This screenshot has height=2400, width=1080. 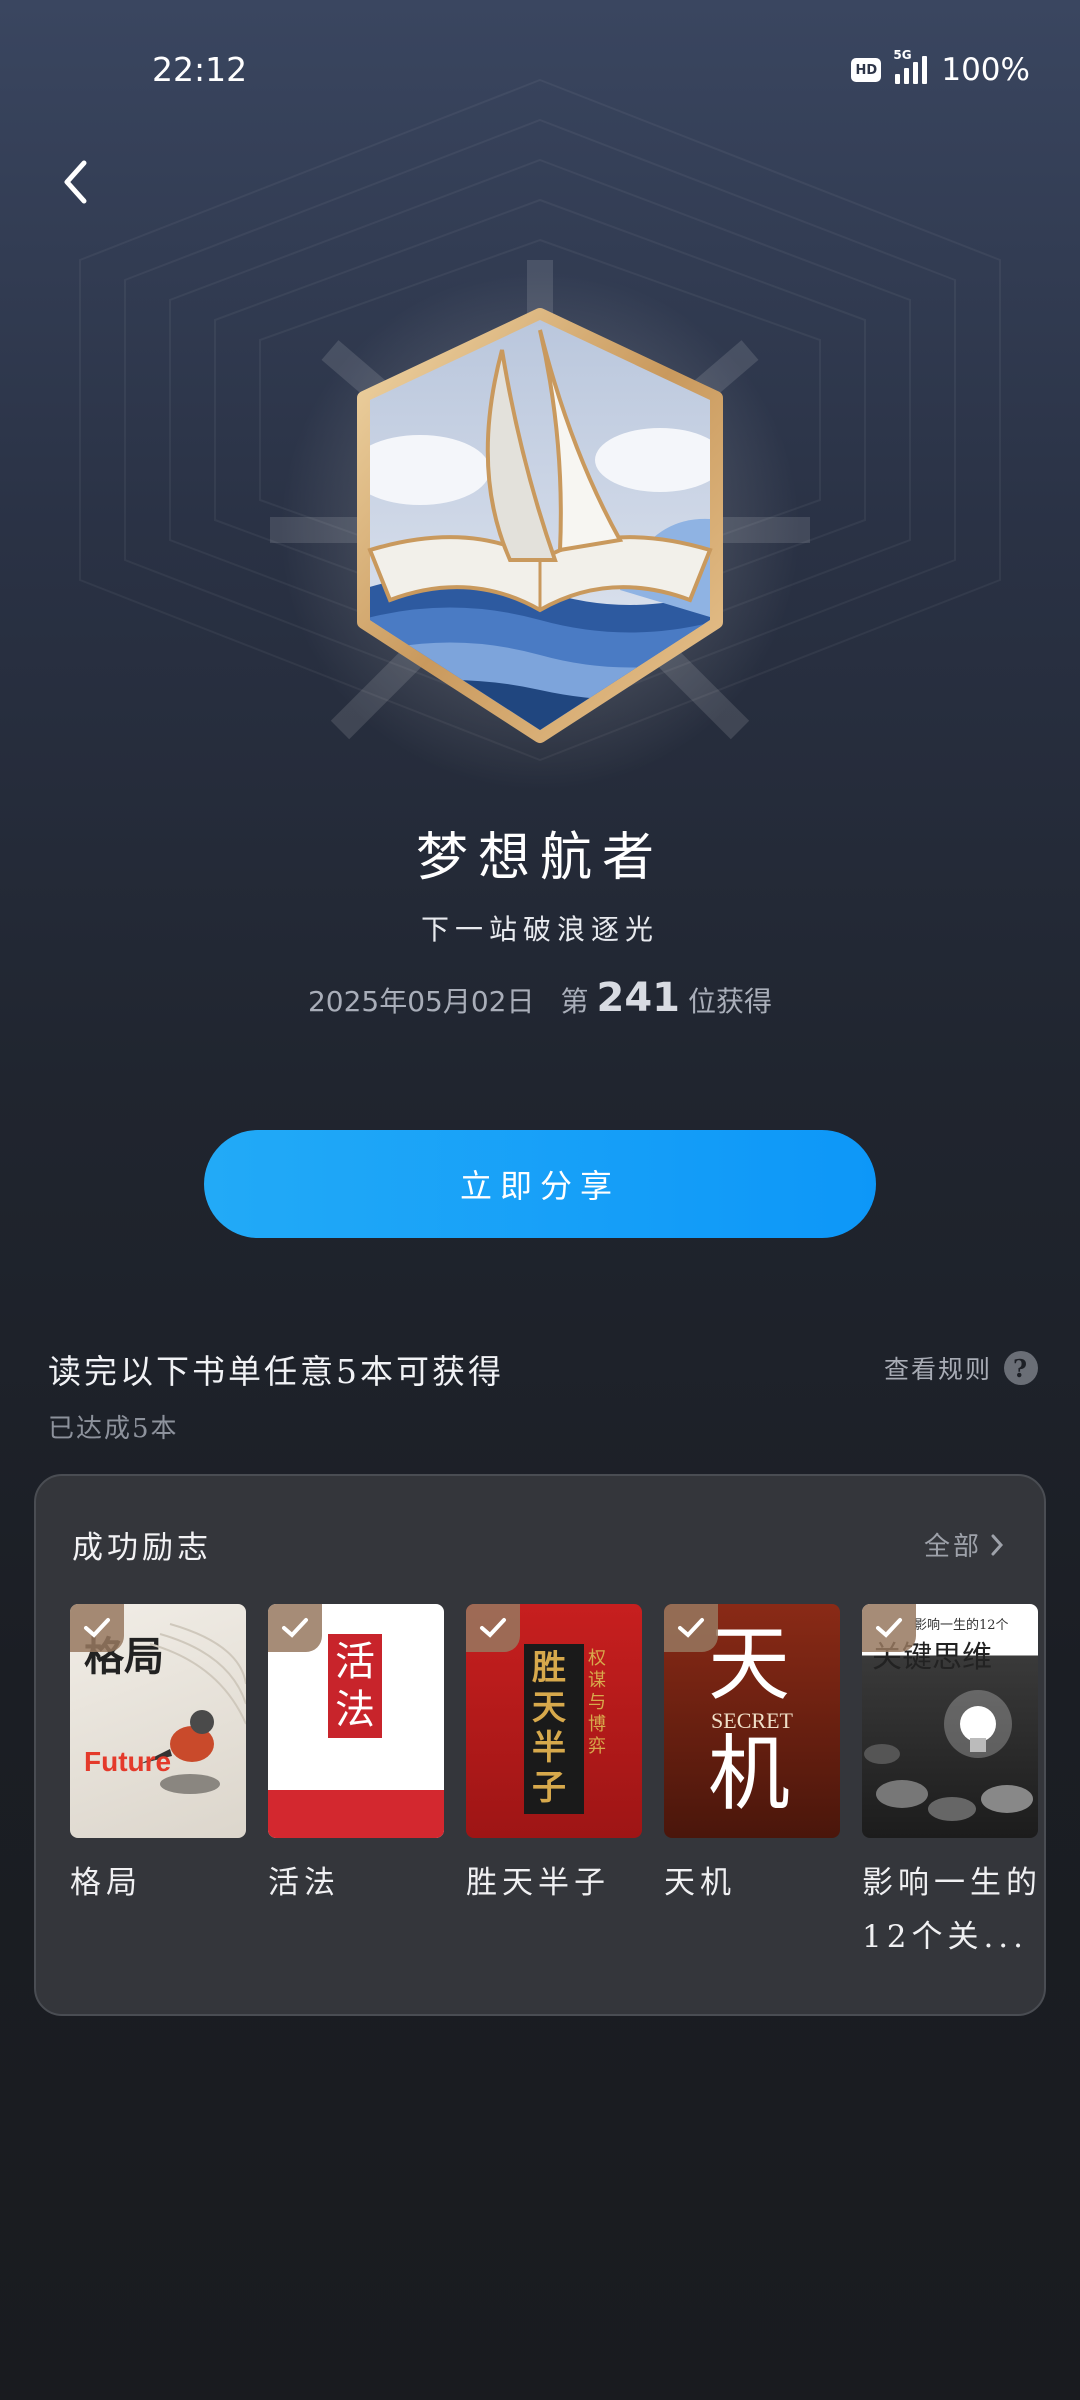 What do you see at coordinates (421, 1001) in the screenshot?
I see `earn-date: 2025年05月02日` at bounding box center [421, 1001].